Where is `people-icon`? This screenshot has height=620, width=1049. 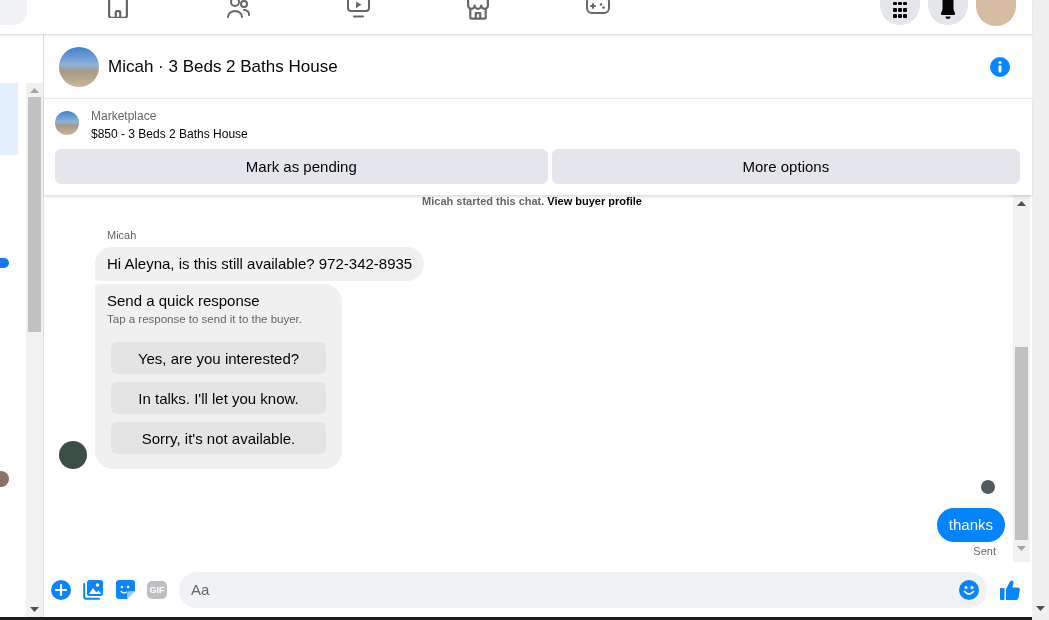 people-icon is located at coordinates (238, 9).